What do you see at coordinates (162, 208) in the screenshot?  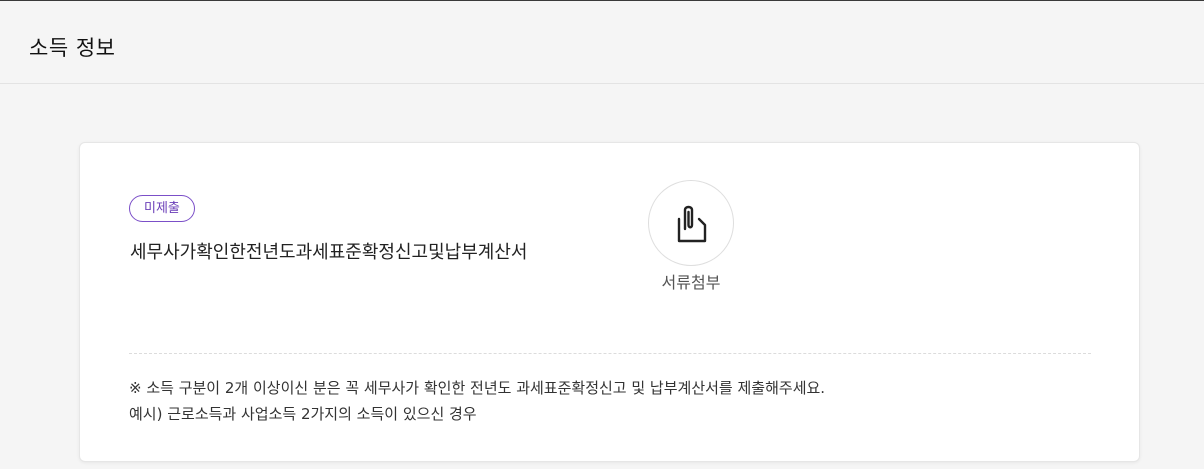 I see `status-badge: 미제출` at bounding box center [162, 208].